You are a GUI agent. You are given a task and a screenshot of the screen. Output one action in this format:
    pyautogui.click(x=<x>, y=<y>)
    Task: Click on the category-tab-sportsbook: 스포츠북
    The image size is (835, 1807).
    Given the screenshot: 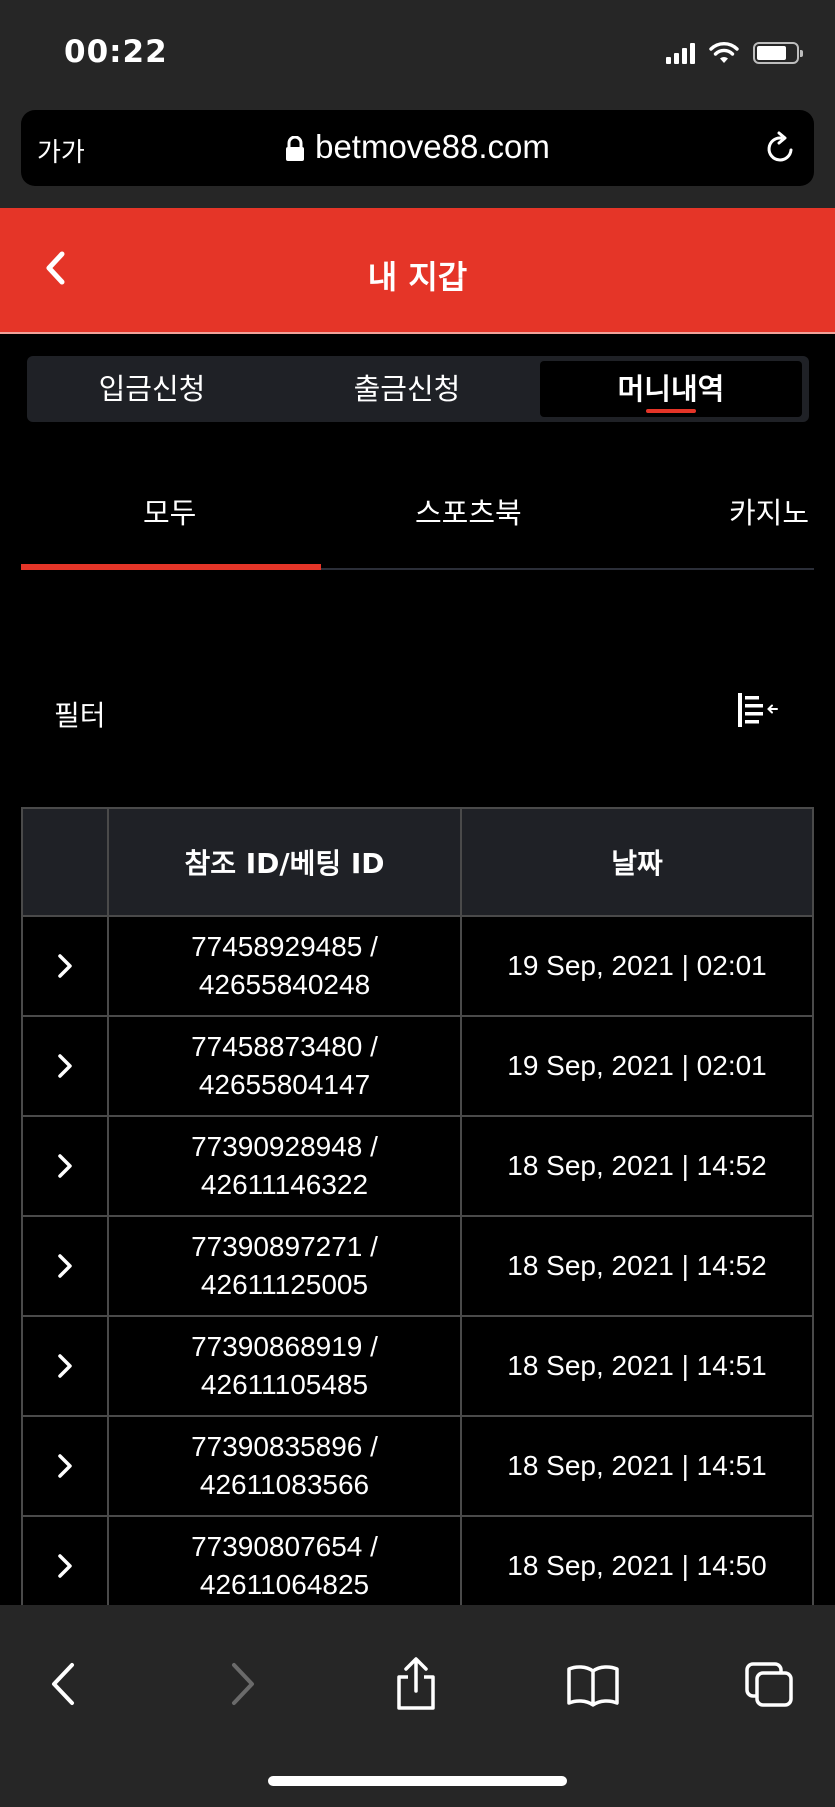 What is the action you would take?
    pyautogui.click(x=468, y=511)
    